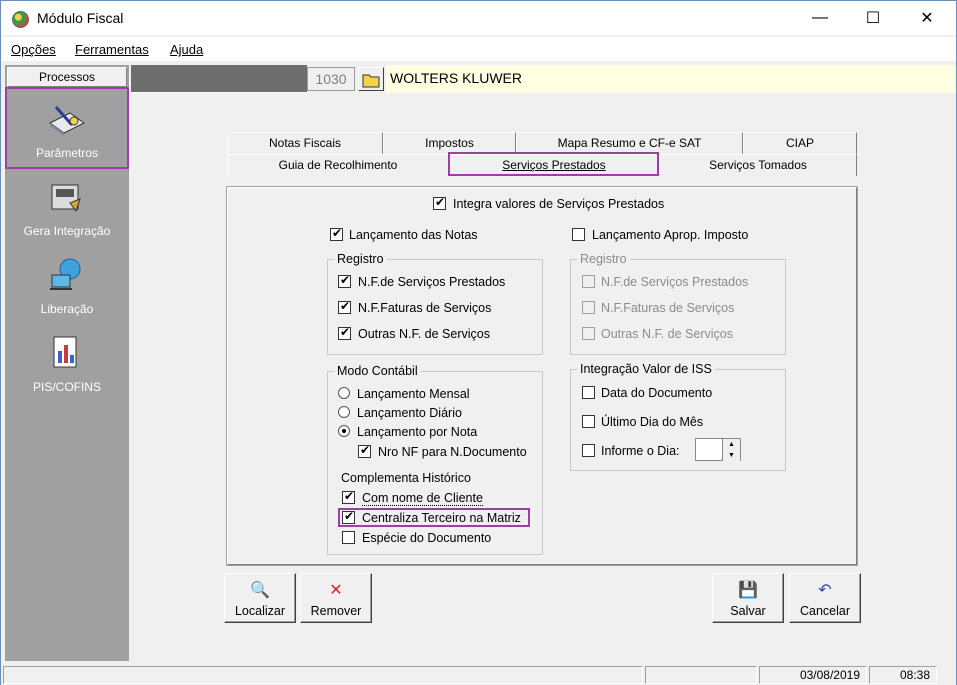  Describe the element at coordinates (731, 444) in the screenshot. I see `spinner-up-icon: ▲` at that location.